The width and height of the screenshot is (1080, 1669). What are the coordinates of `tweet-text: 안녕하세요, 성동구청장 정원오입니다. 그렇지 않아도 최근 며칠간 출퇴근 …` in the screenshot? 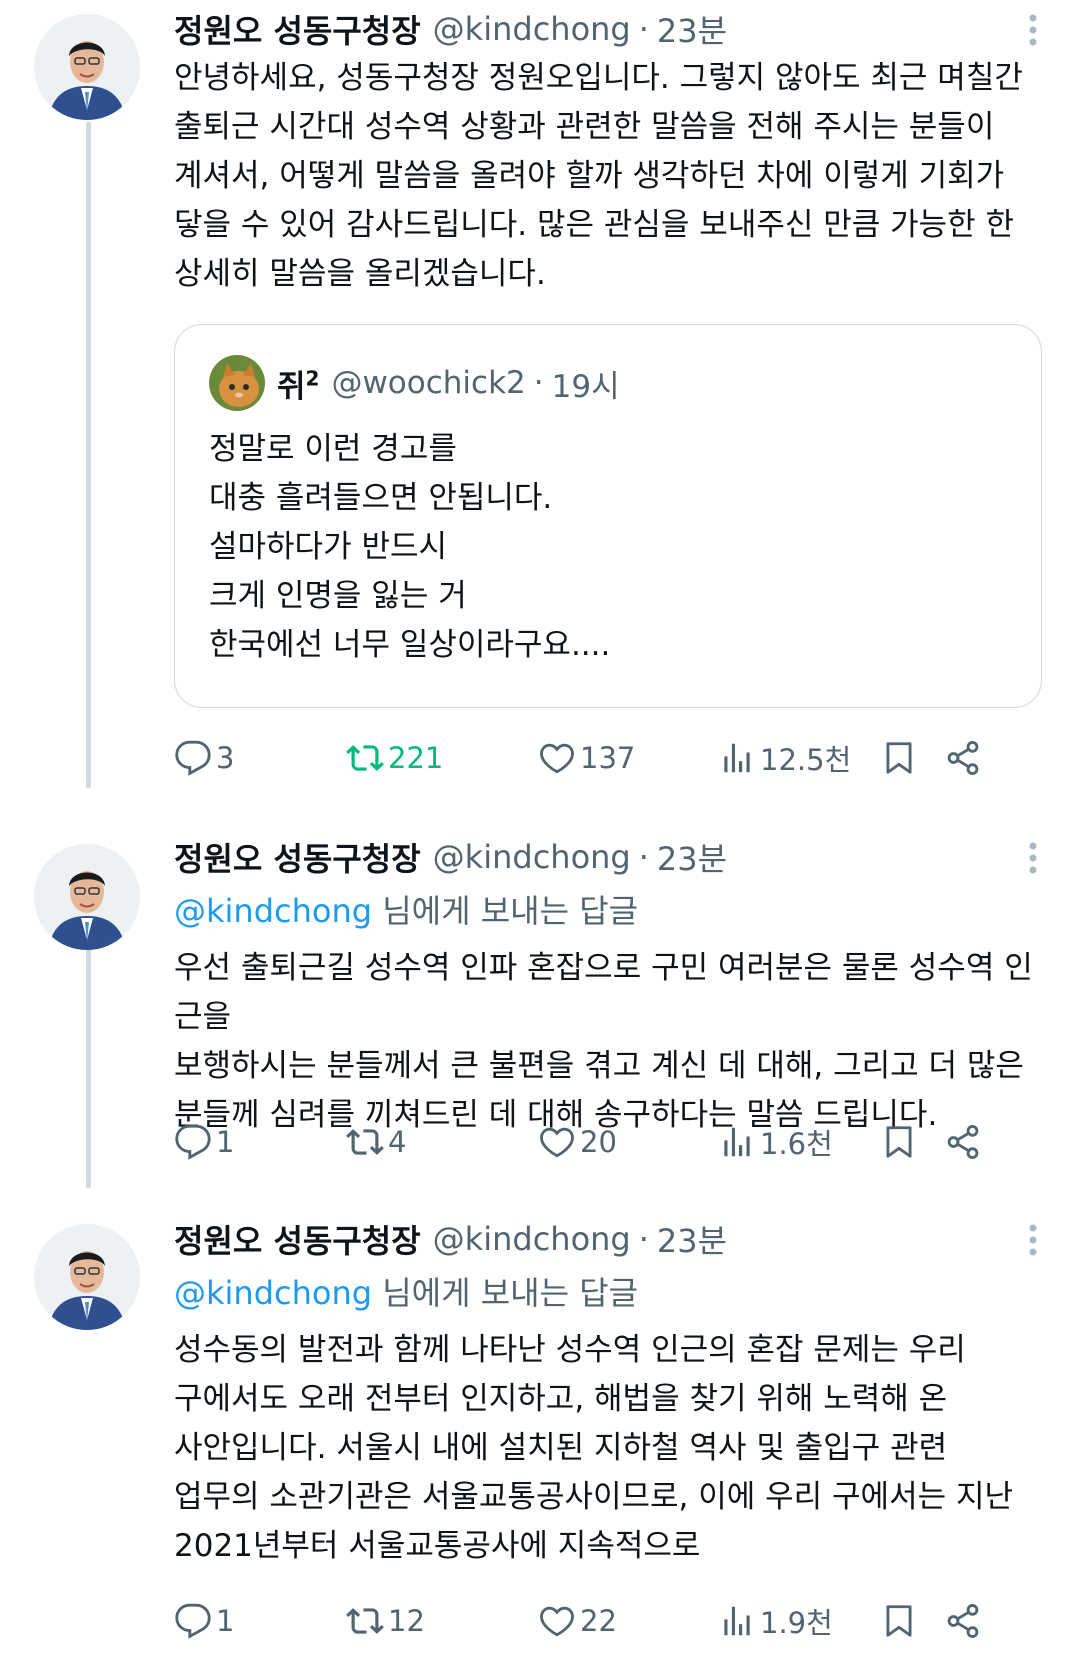 It's located at (598, 176).